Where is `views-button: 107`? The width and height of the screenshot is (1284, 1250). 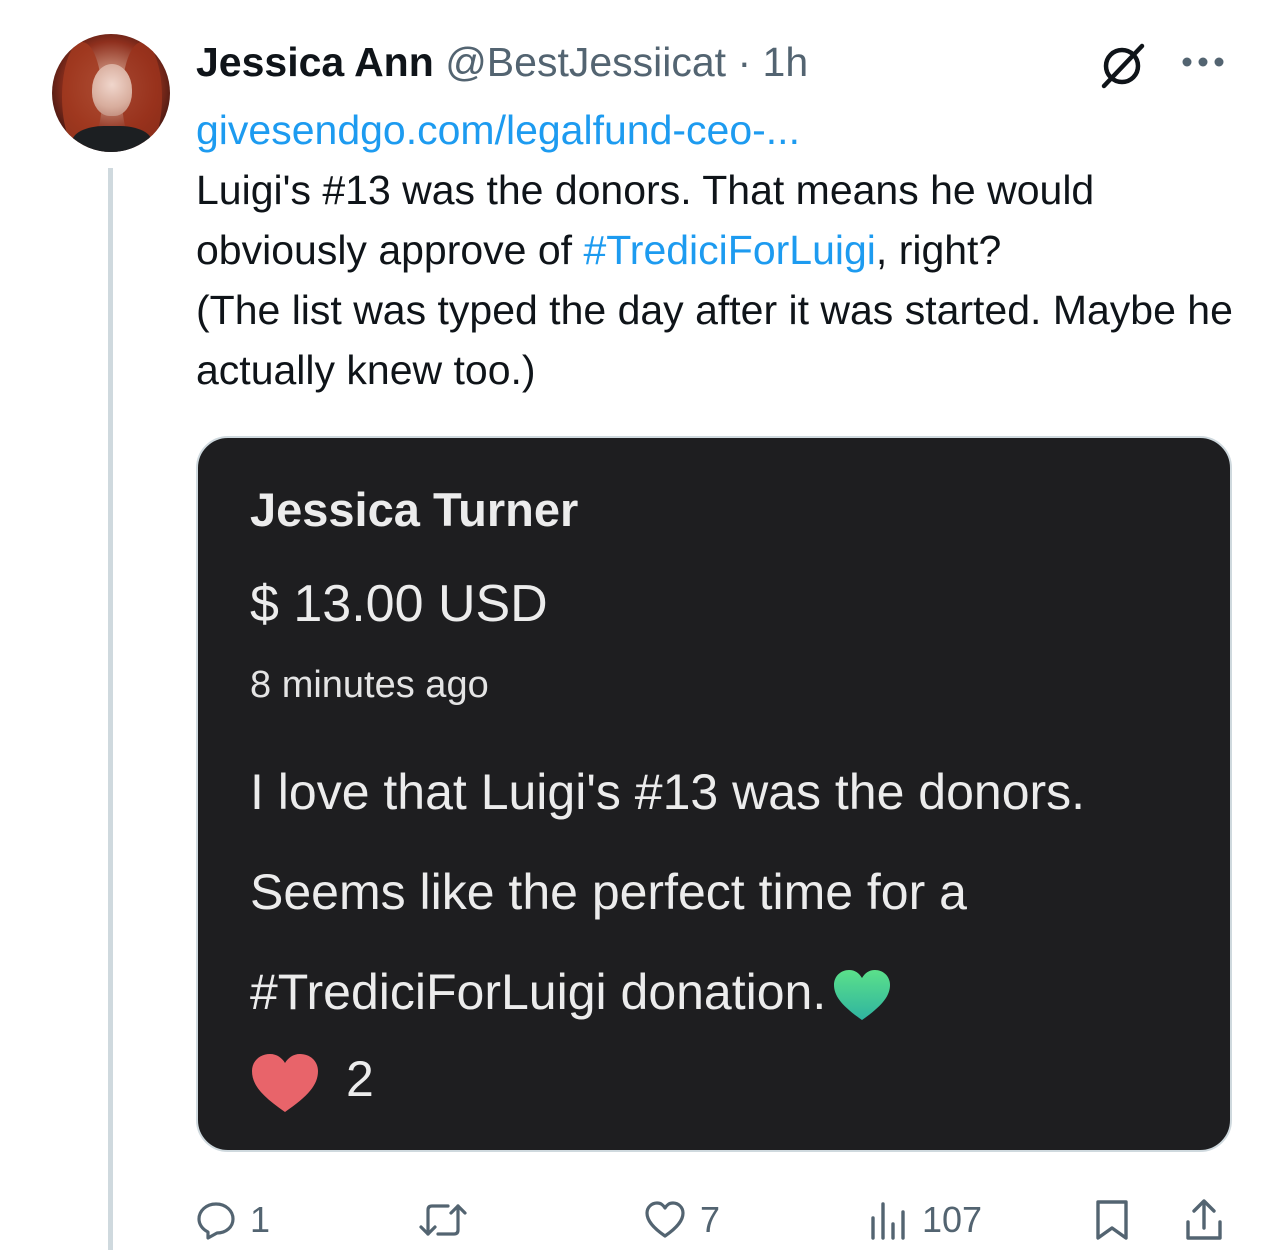
views-button: 107 is located at coordinates (925, 1220).